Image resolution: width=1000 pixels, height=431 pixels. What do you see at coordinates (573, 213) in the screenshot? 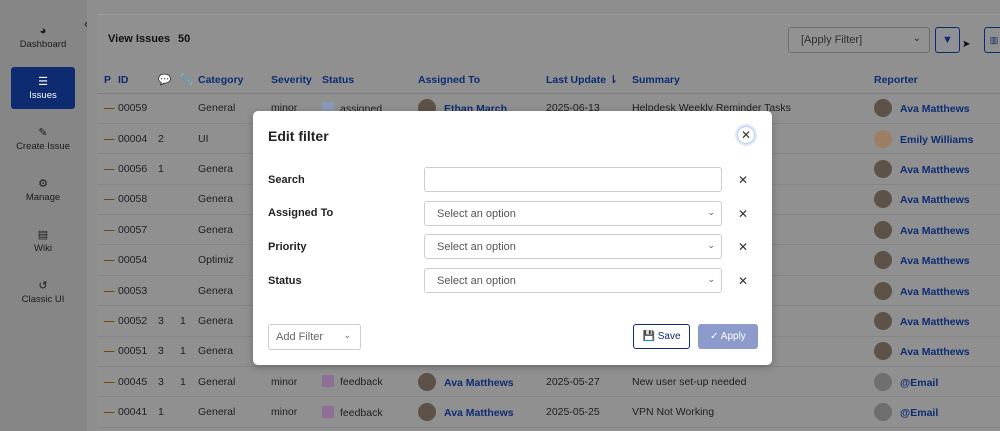
I see `assigned-to-select: Select an option ⌄` at bounding box center [573, 213].